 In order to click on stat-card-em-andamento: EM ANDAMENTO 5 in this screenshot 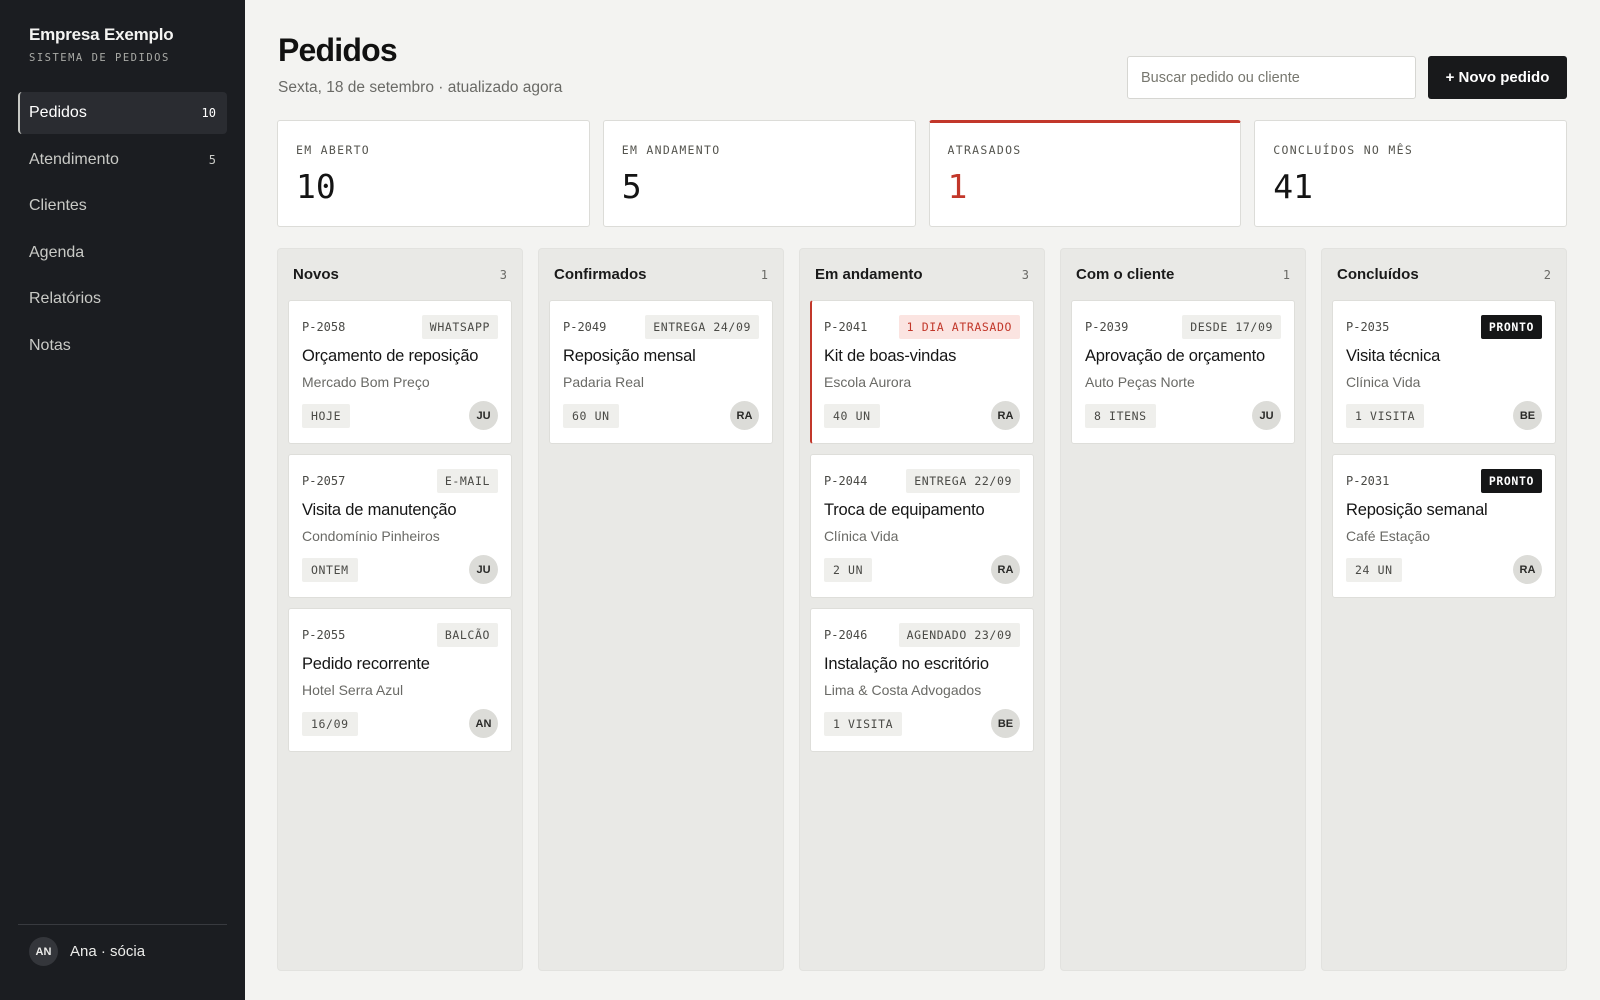, I will do `click(759, 173)`.